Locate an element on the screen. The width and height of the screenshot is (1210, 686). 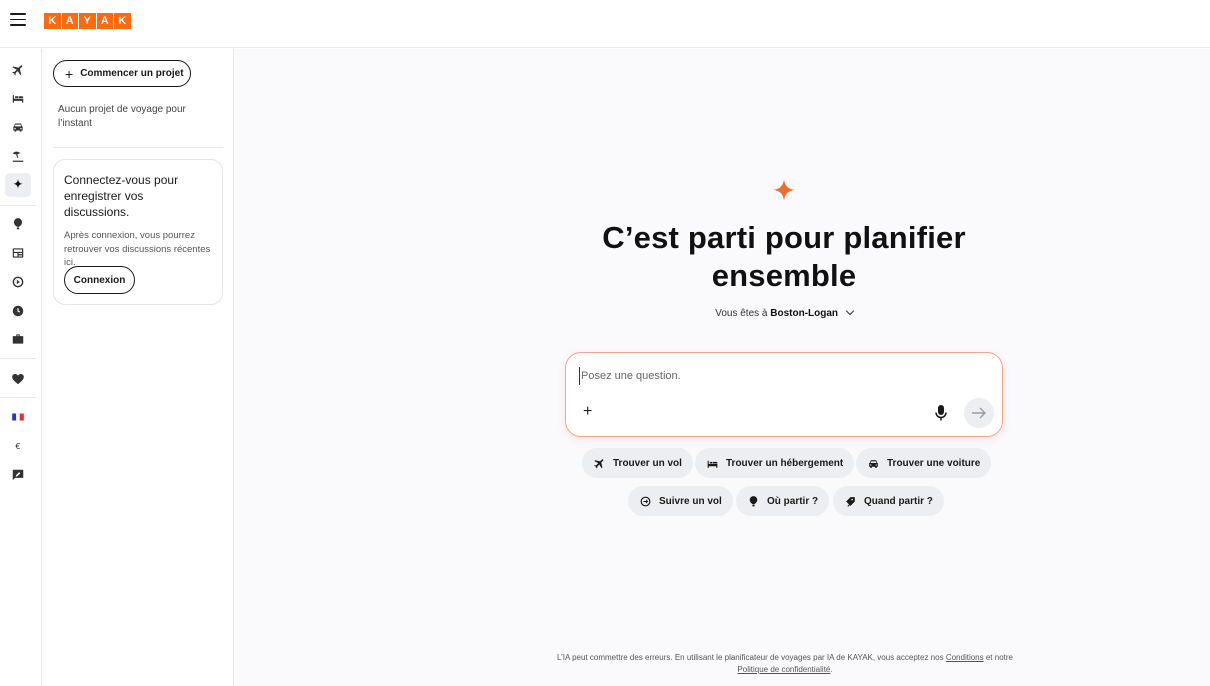
rail-item-cars is located at coordinates (18, 127).